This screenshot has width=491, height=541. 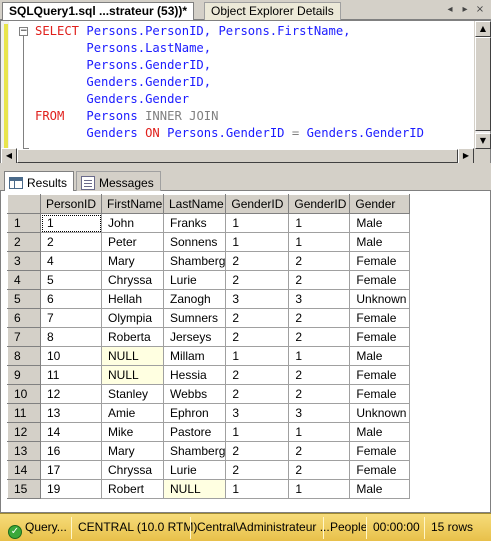 I want to click on cell-firstname: Peter, so click(x=132, y=242).